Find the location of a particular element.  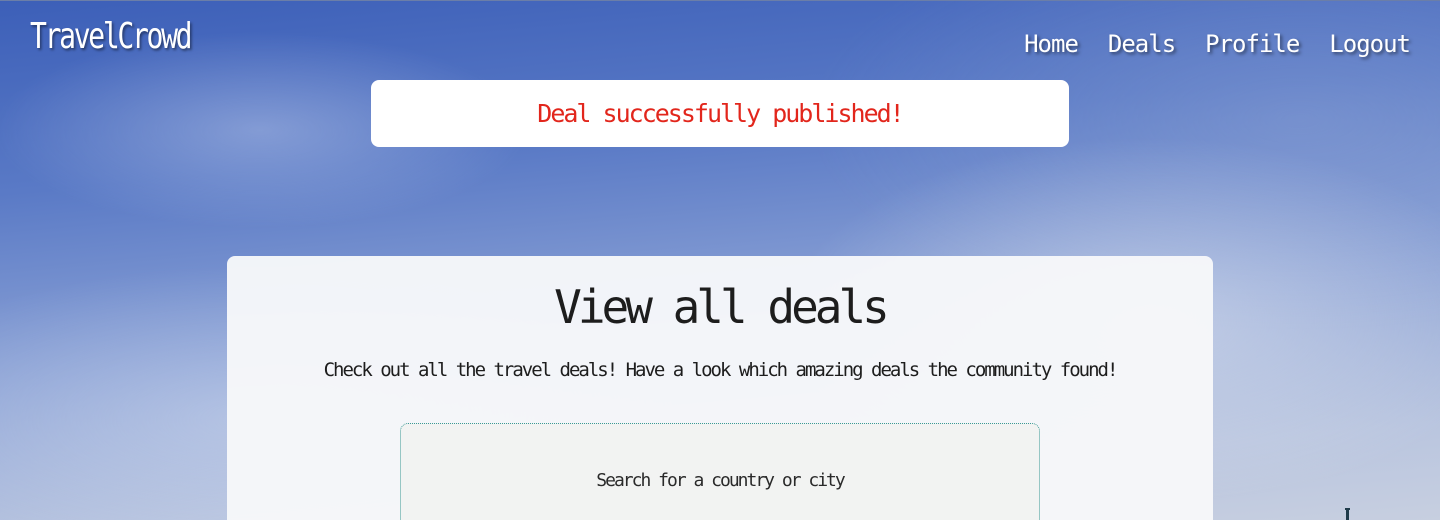

nav-home-link: Home is located at coordinates (1051, 44).